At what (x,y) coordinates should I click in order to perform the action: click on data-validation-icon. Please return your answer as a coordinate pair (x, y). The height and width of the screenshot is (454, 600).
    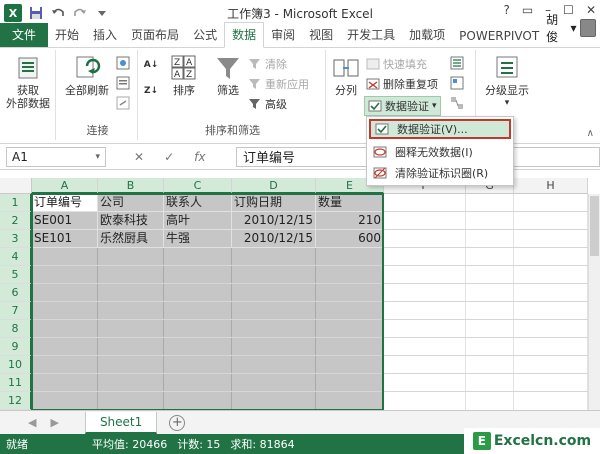
    Looking at the image, I should click on (382, 129).